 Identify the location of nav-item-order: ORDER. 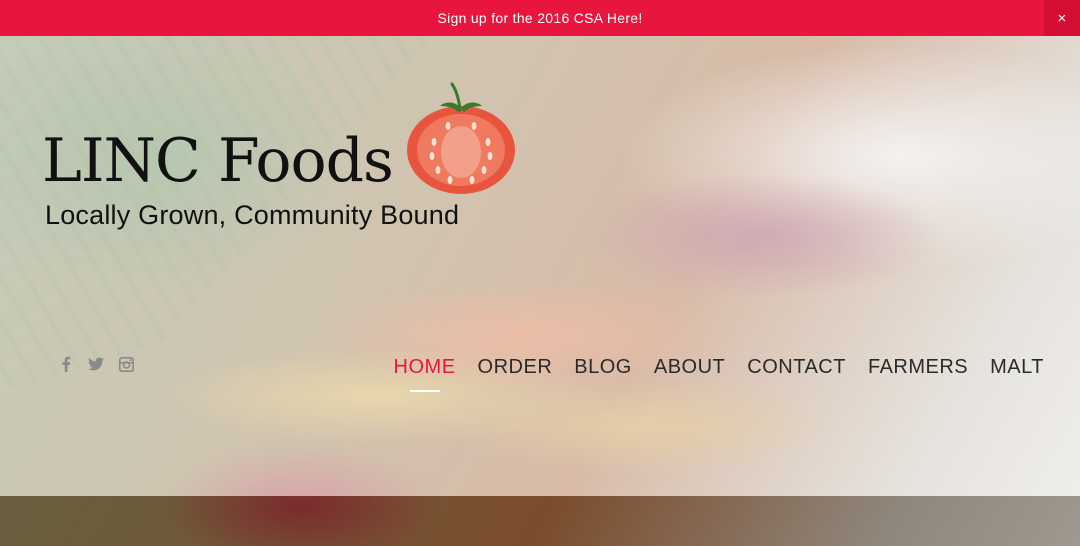
(515, 373).